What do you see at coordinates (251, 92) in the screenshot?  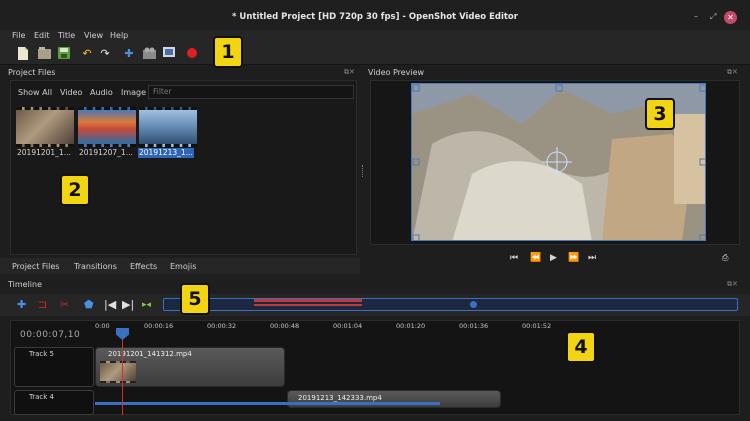 I see `filter-input: Filter` at bounding box center [251, 92].